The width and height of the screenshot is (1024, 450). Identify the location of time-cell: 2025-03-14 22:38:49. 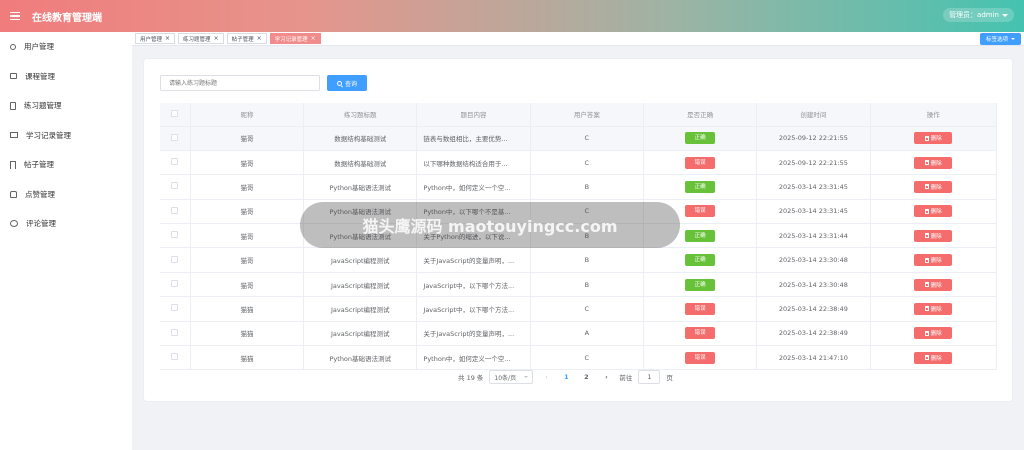
(813, 309).